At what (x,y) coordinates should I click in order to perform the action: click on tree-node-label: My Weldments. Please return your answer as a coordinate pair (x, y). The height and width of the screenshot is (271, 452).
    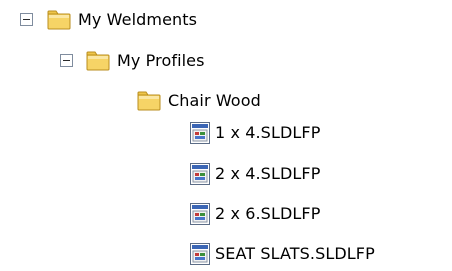
    Looking at the image, I should click on (138, 19).